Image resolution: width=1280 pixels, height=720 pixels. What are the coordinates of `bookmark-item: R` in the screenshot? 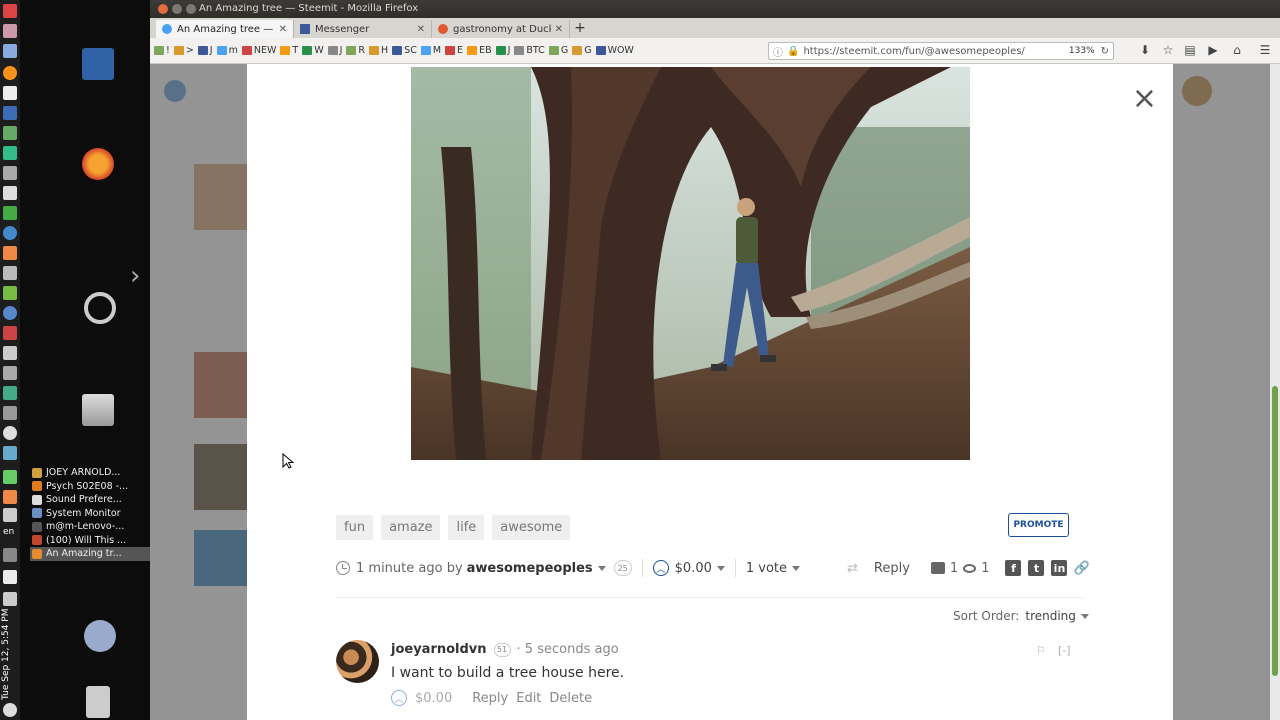 It's located at (355, 50).